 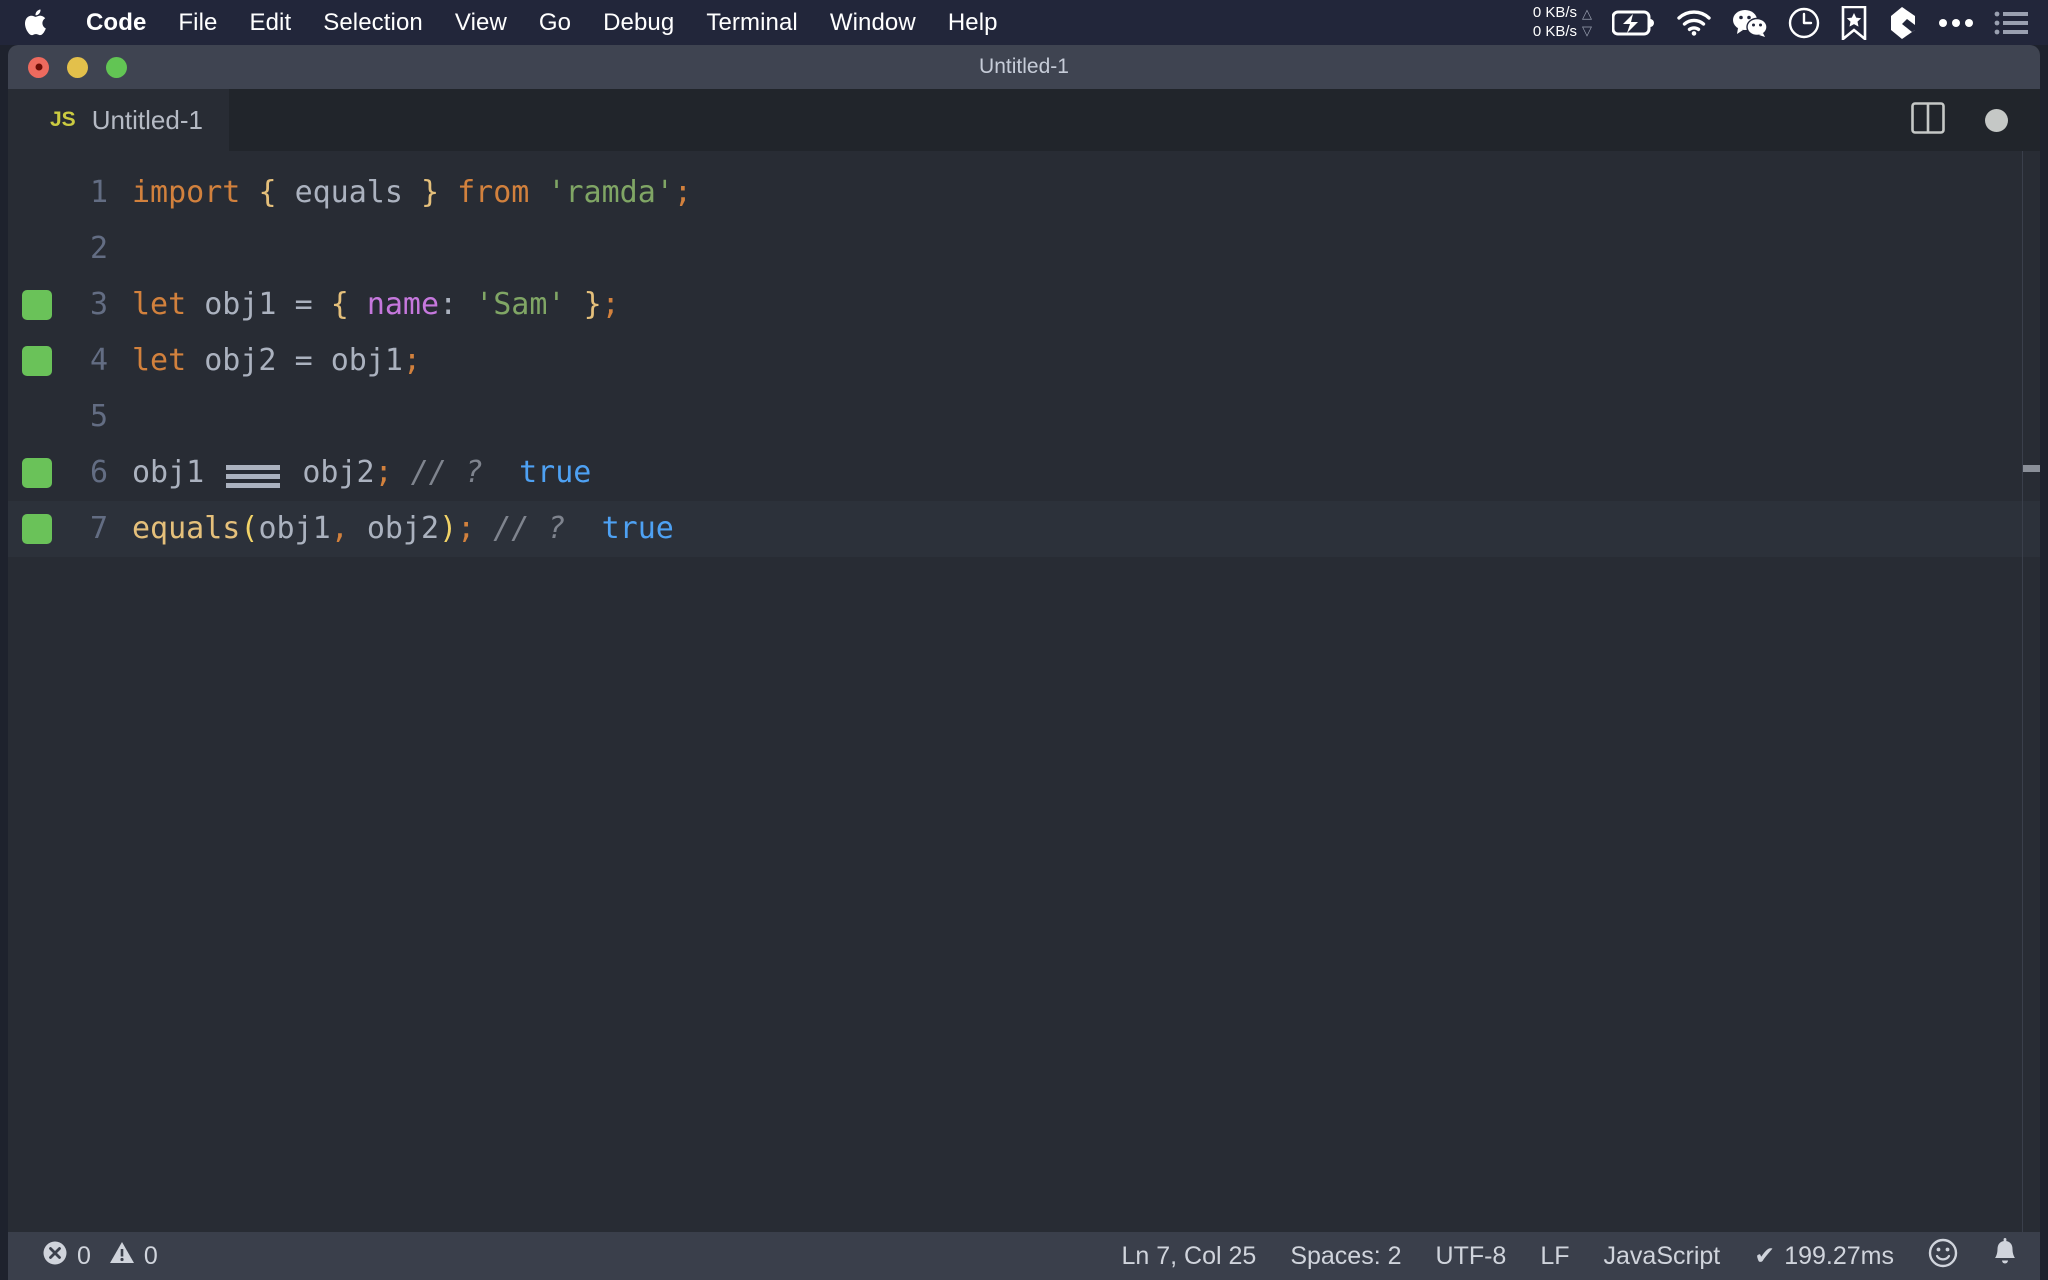 I want to click on network-speed-indicator: 0 KB/s 0 KB/s △ ▽, so click(x=1562, y=23).